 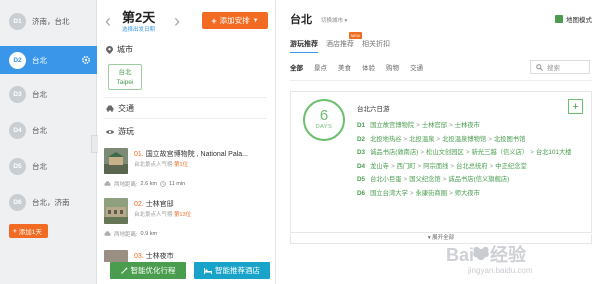 I want to click on recommend-tabs: 游玩推荐 酒店推荐 NEW 相关折扣, so click(x=340, y=42).